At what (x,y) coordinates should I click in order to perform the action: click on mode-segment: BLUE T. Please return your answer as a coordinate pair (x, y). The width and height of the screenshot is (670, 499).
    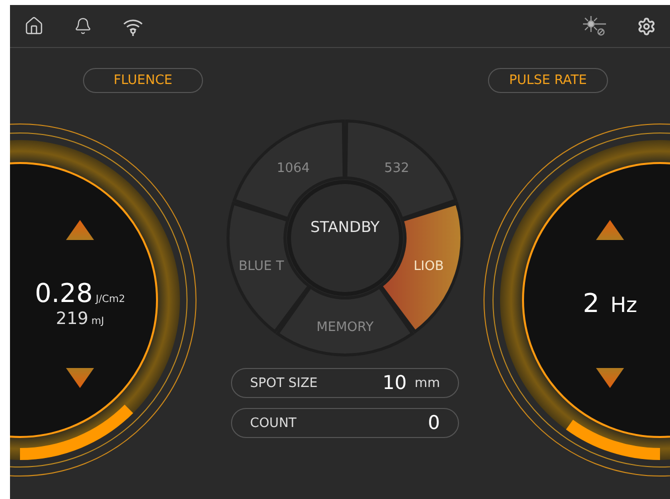
    Looking at the image, I should click on (268, 268).